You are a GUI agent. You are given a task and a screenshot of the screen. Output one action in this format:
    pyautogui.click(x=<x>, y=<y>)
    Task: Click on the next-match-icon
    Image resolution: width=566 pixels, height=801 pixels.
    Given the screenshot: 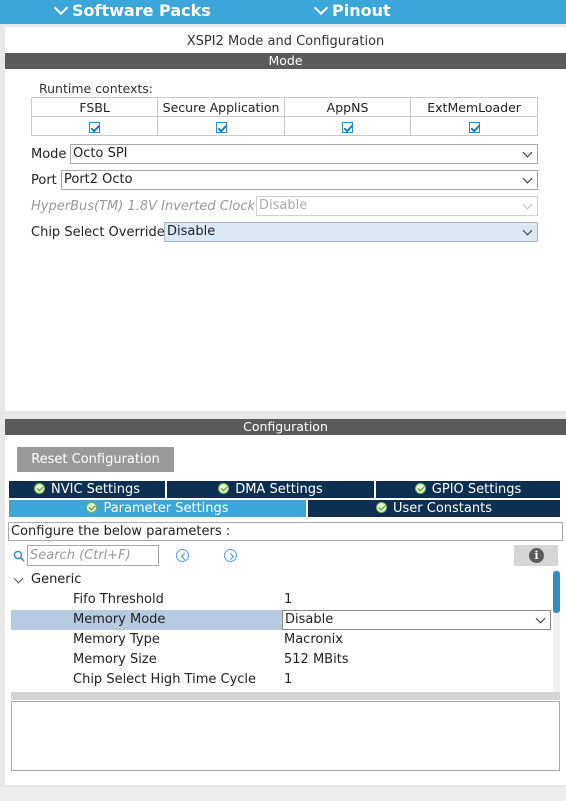 What is the action you would take?
    pyautogui.click(x=230, y=555)
    